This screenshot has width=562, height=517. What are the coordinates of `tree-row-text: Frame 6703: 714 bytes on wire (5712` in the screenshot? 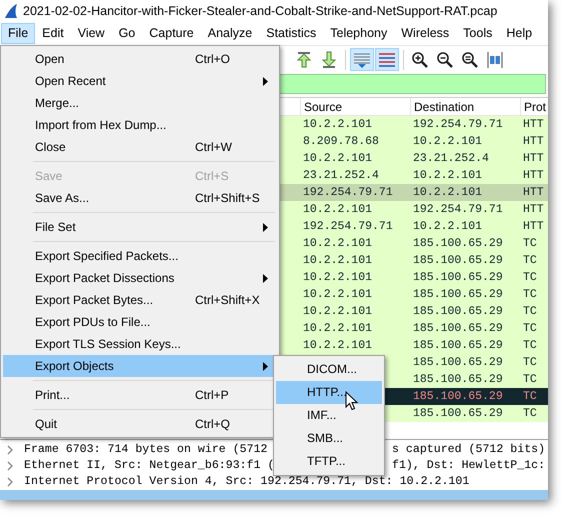 It's located at (146, 450).